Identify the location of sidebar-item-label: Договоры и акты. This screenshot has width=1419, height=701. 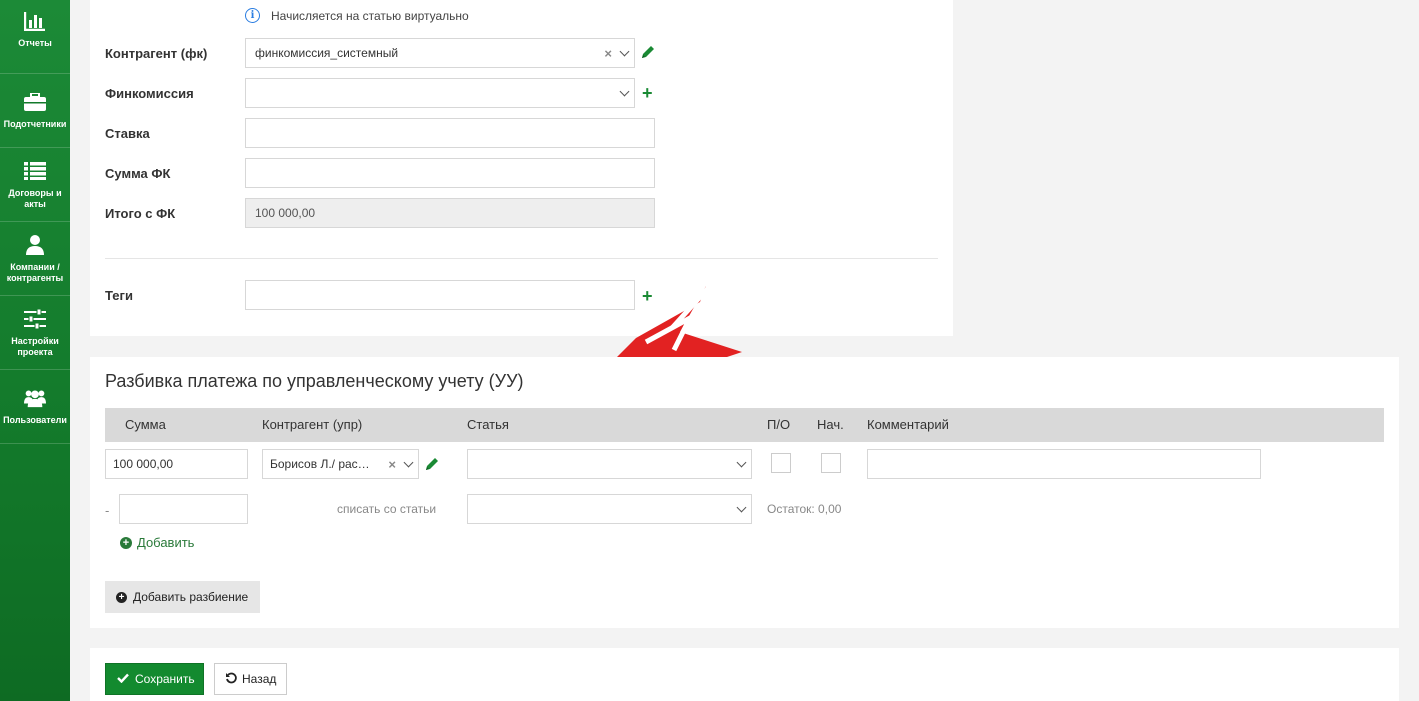
(35, 198).